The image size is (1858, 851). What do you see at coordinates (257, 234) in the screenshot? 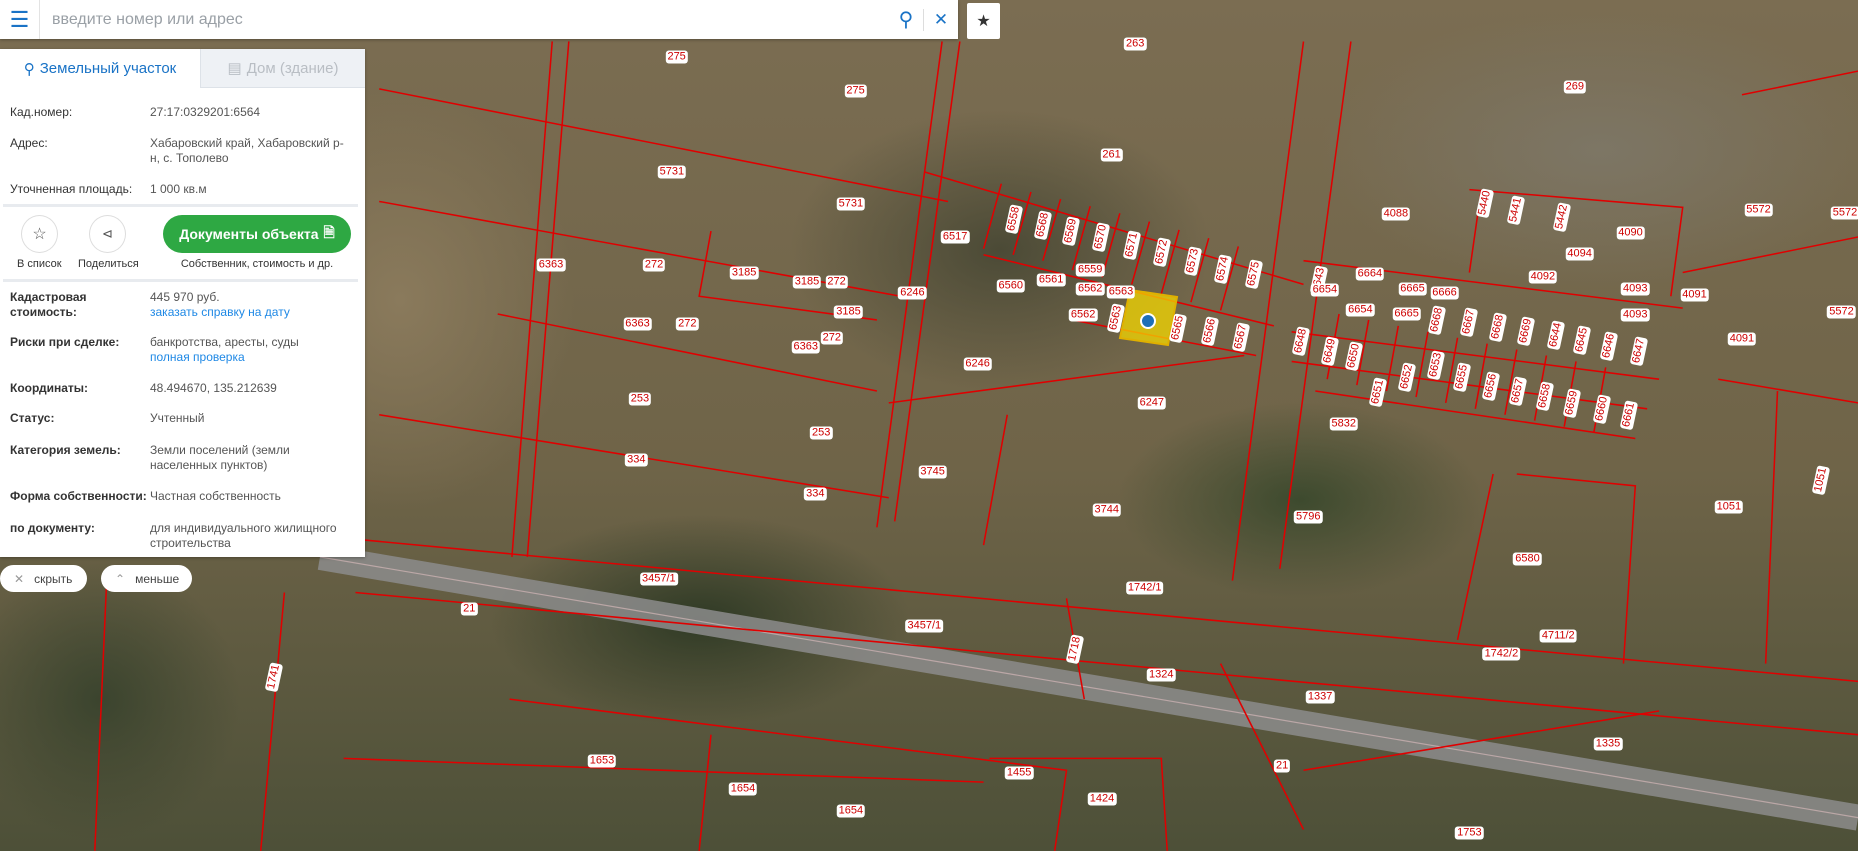
I see `documents-button: Документы объекта 🗎` at bounding box center [257, 234].